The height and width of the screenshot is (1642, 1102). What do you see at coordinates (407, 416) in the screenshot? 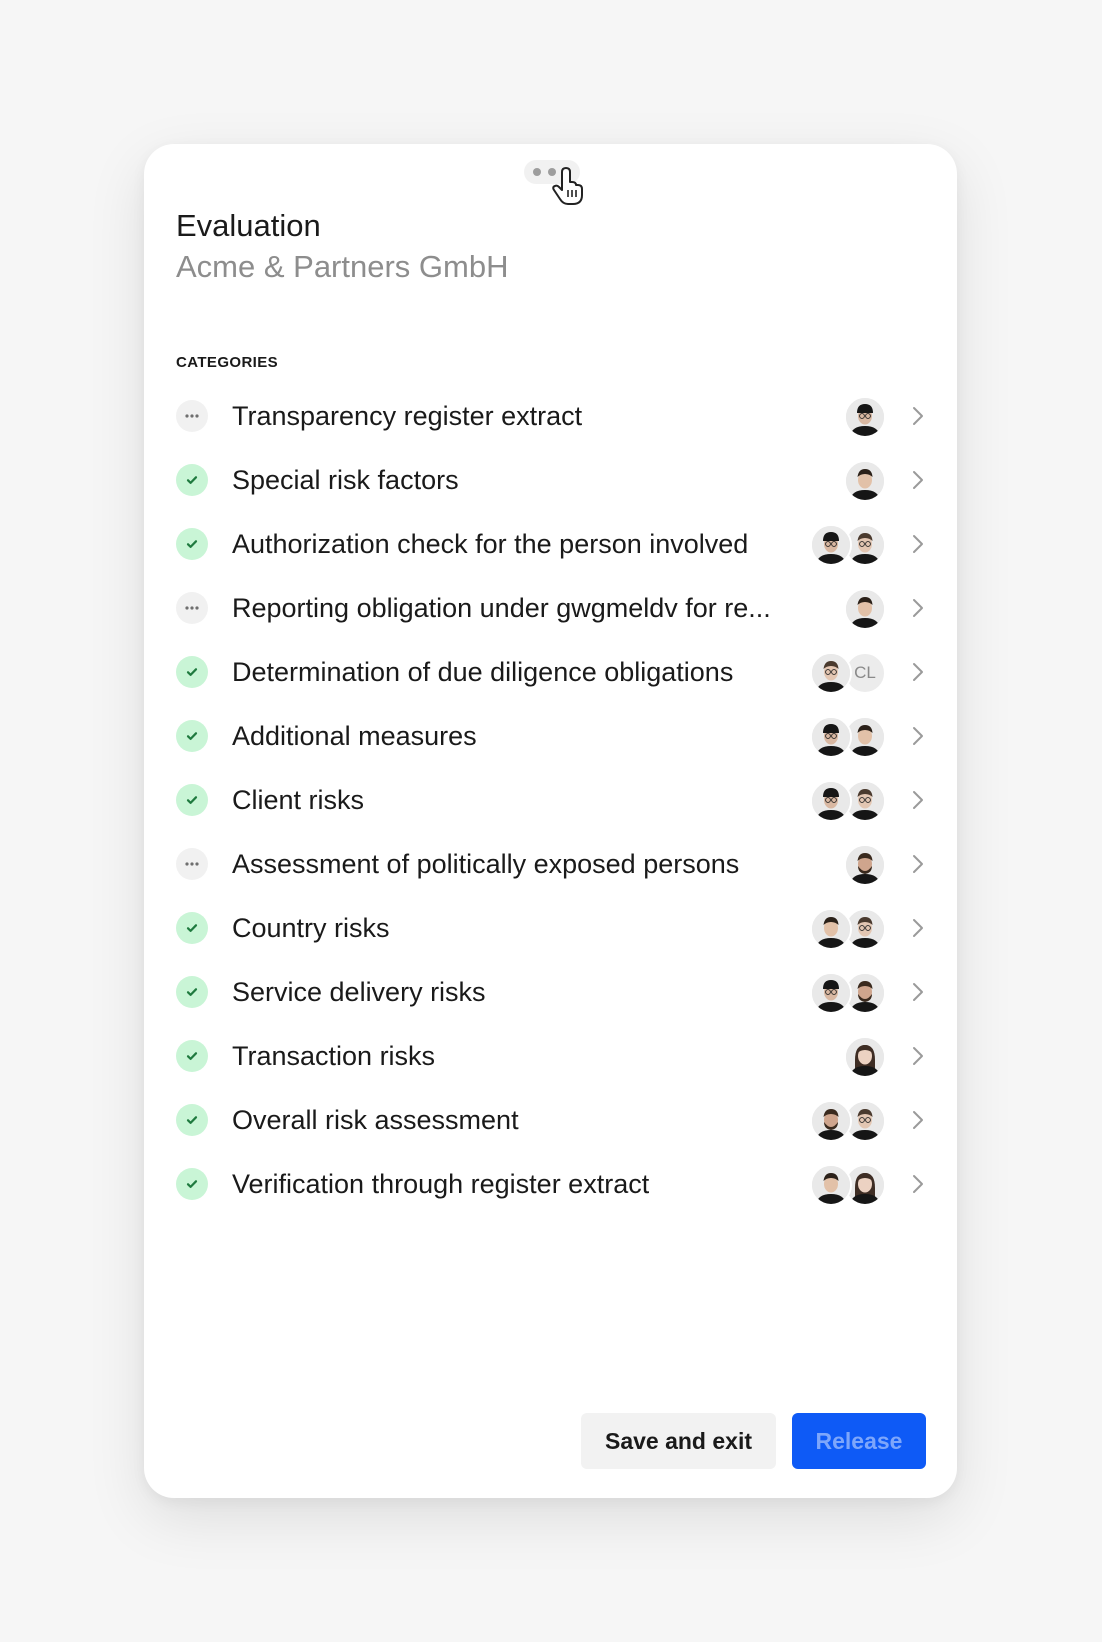
I see `category-label: Transparency register extract` at bounding box center [407, 416].